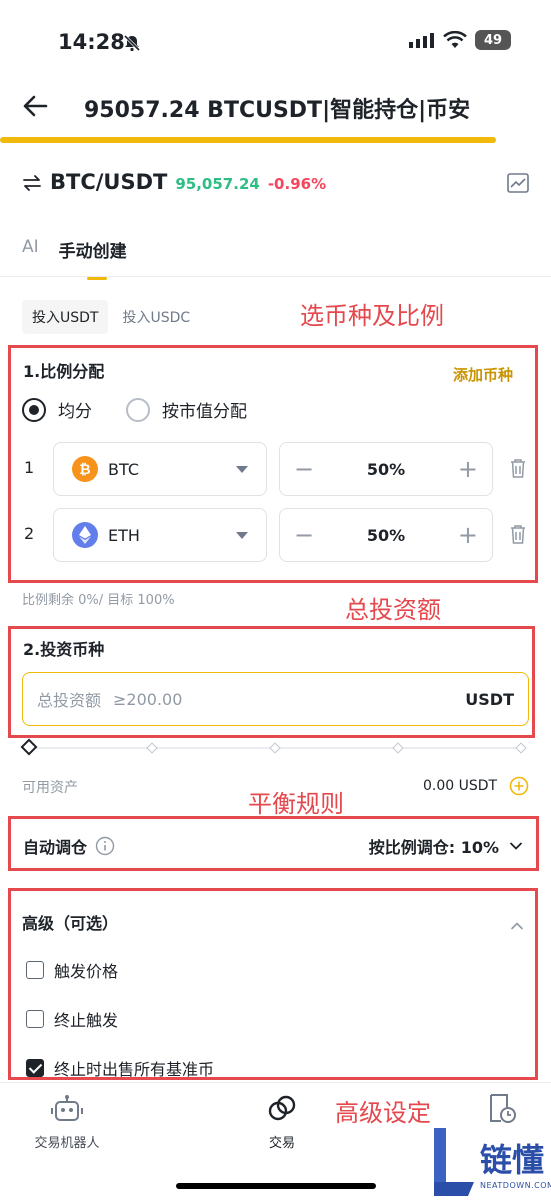 The image size is (551, 1200). I want to click on tab-manual: 手动创建, so click(92, 258).